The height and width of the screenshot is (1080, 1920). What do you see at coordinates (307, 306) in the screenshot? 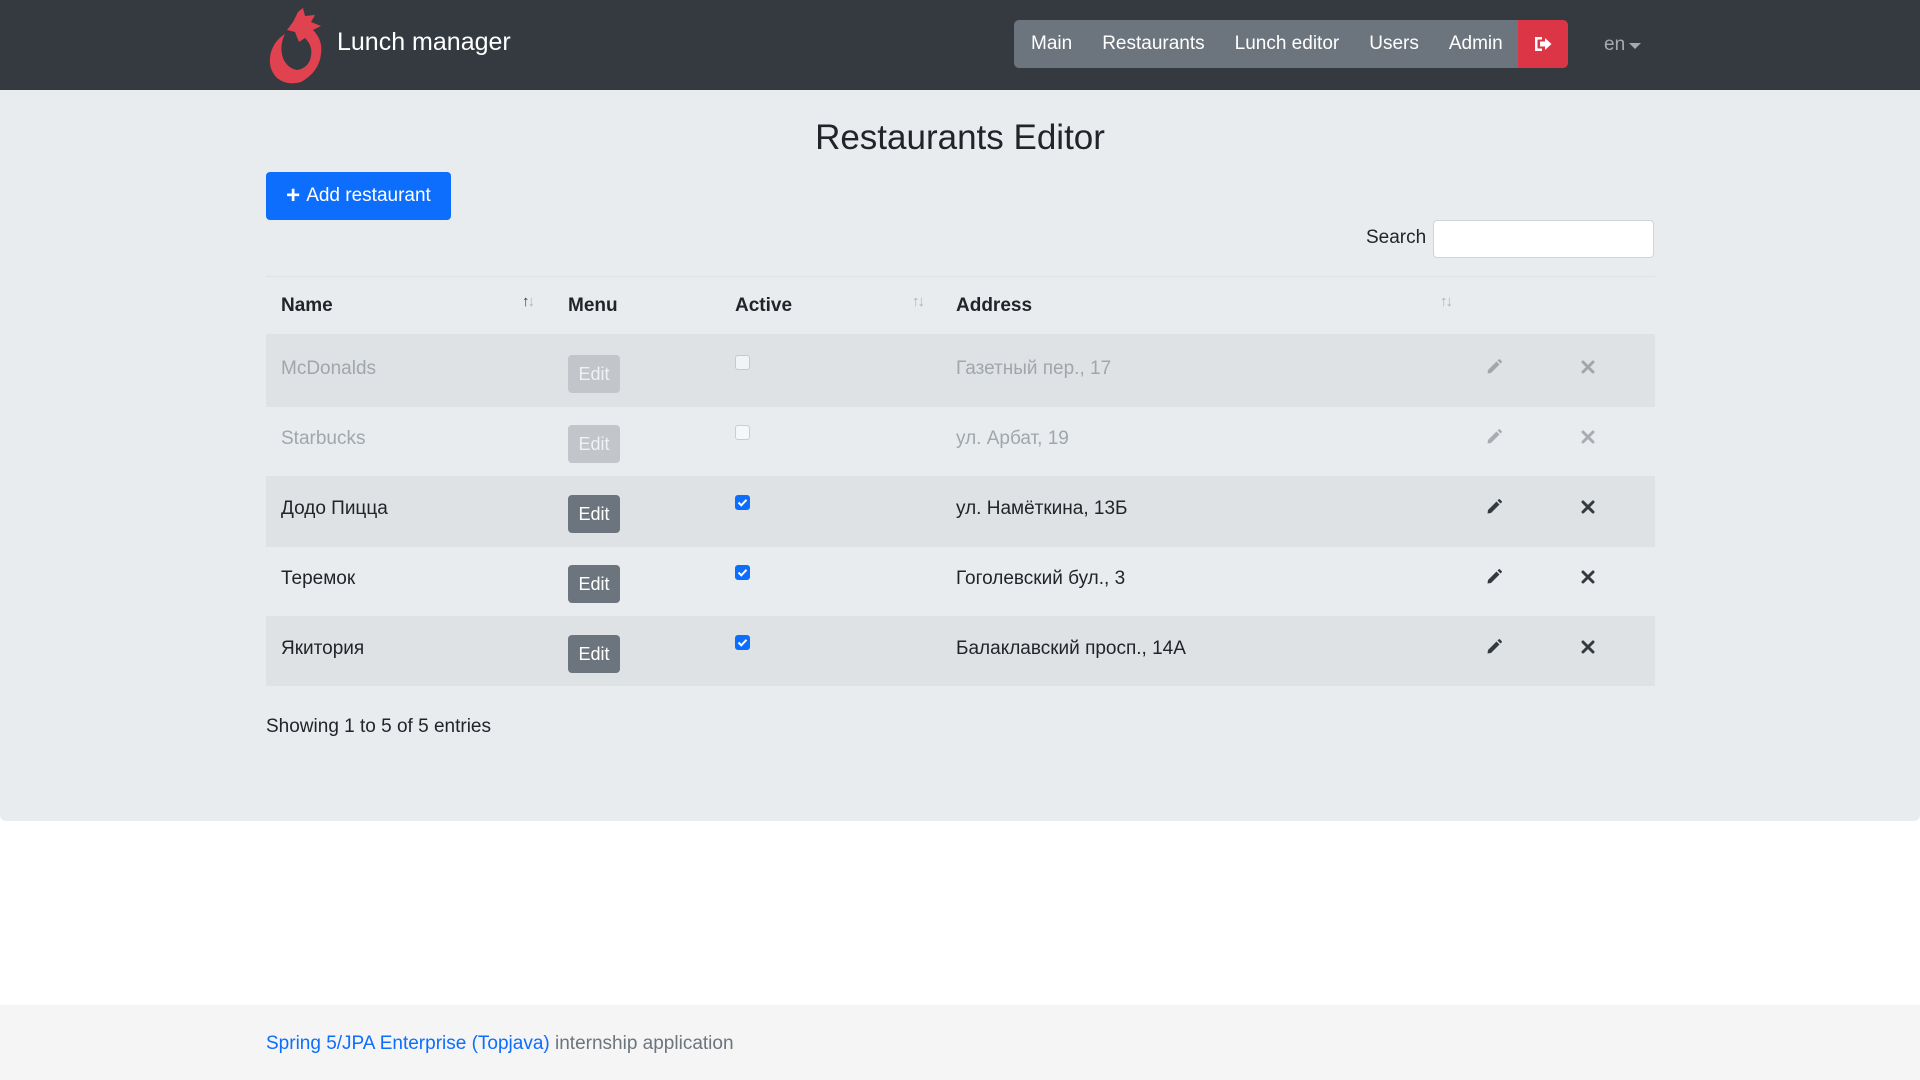
I see `header-name: Name` at bounding box center [307, 306].